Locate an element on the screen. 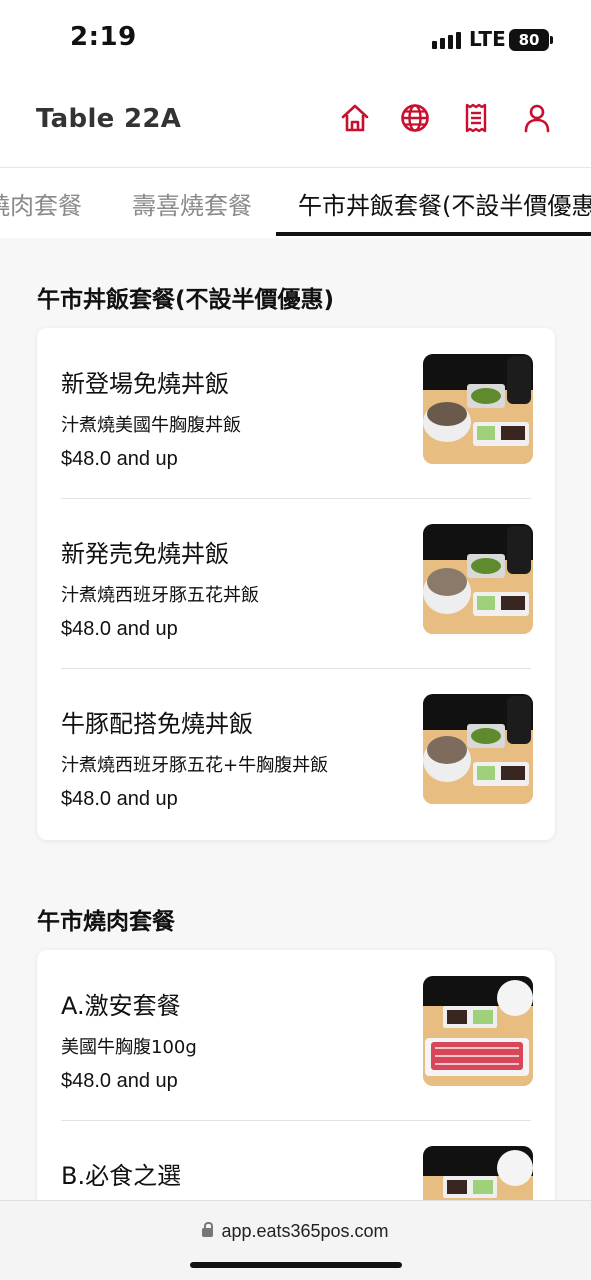 Image resolution: width=591 pixels, height=1280 pixels. receipt-icon is located at coordinates (476, 118).